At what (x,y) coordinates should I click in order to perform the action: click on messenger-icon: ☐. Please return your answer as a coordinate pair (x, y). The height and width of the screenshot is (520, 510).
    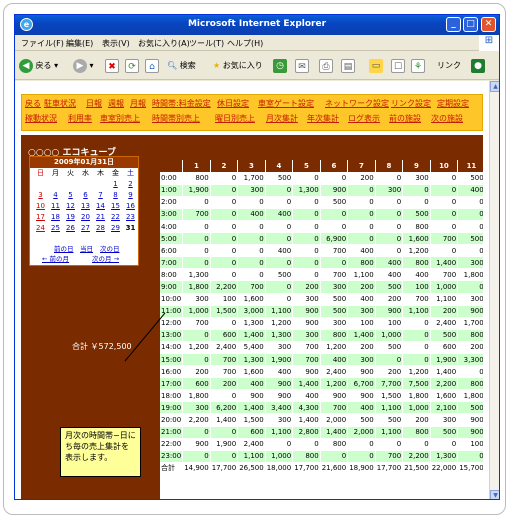
    Looking at the image, I should click on (398, 66).